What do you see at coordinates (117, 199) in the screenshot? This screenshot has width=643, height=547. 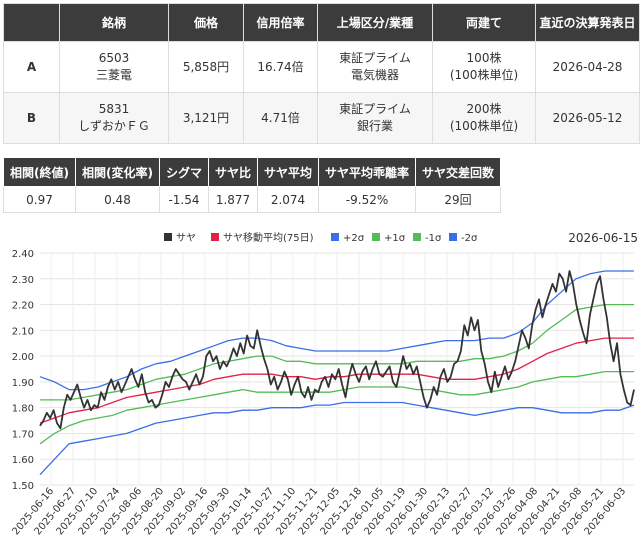 I see `stat-corr-change: 0.48` at bounding box center [117, 199].